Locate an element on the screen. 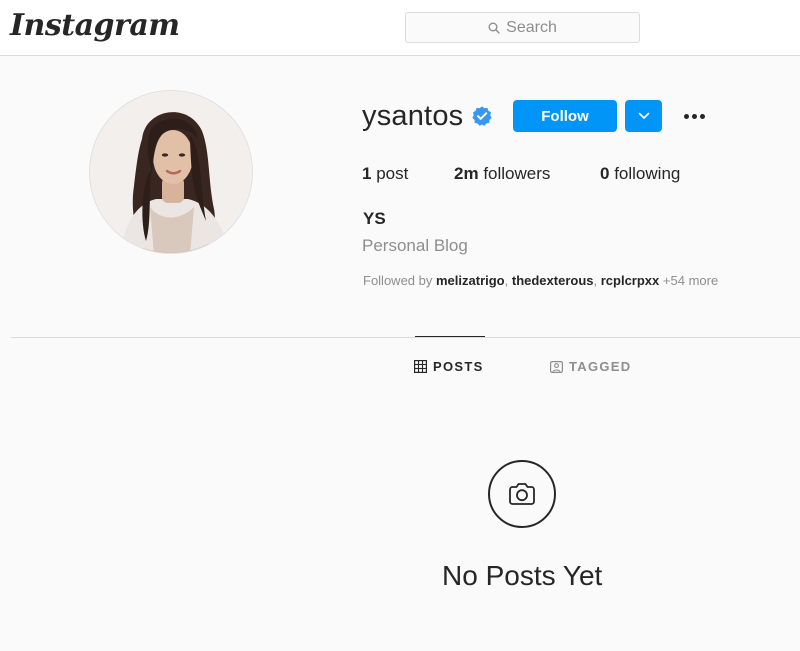 The height and width of the screenshot is (651, 800). grid-icon is located at coordinates (420, 366).